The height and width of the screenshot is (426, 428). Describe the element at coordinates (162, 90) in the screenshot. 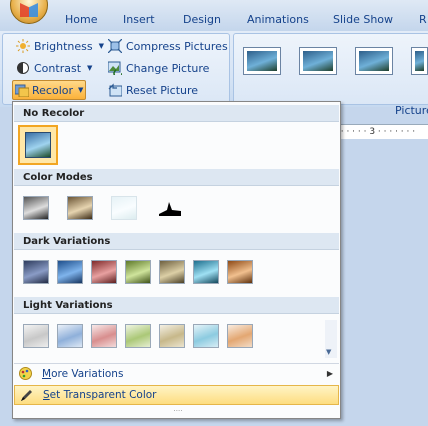

I see `reset-picture-label: Reset Picture` at that location.